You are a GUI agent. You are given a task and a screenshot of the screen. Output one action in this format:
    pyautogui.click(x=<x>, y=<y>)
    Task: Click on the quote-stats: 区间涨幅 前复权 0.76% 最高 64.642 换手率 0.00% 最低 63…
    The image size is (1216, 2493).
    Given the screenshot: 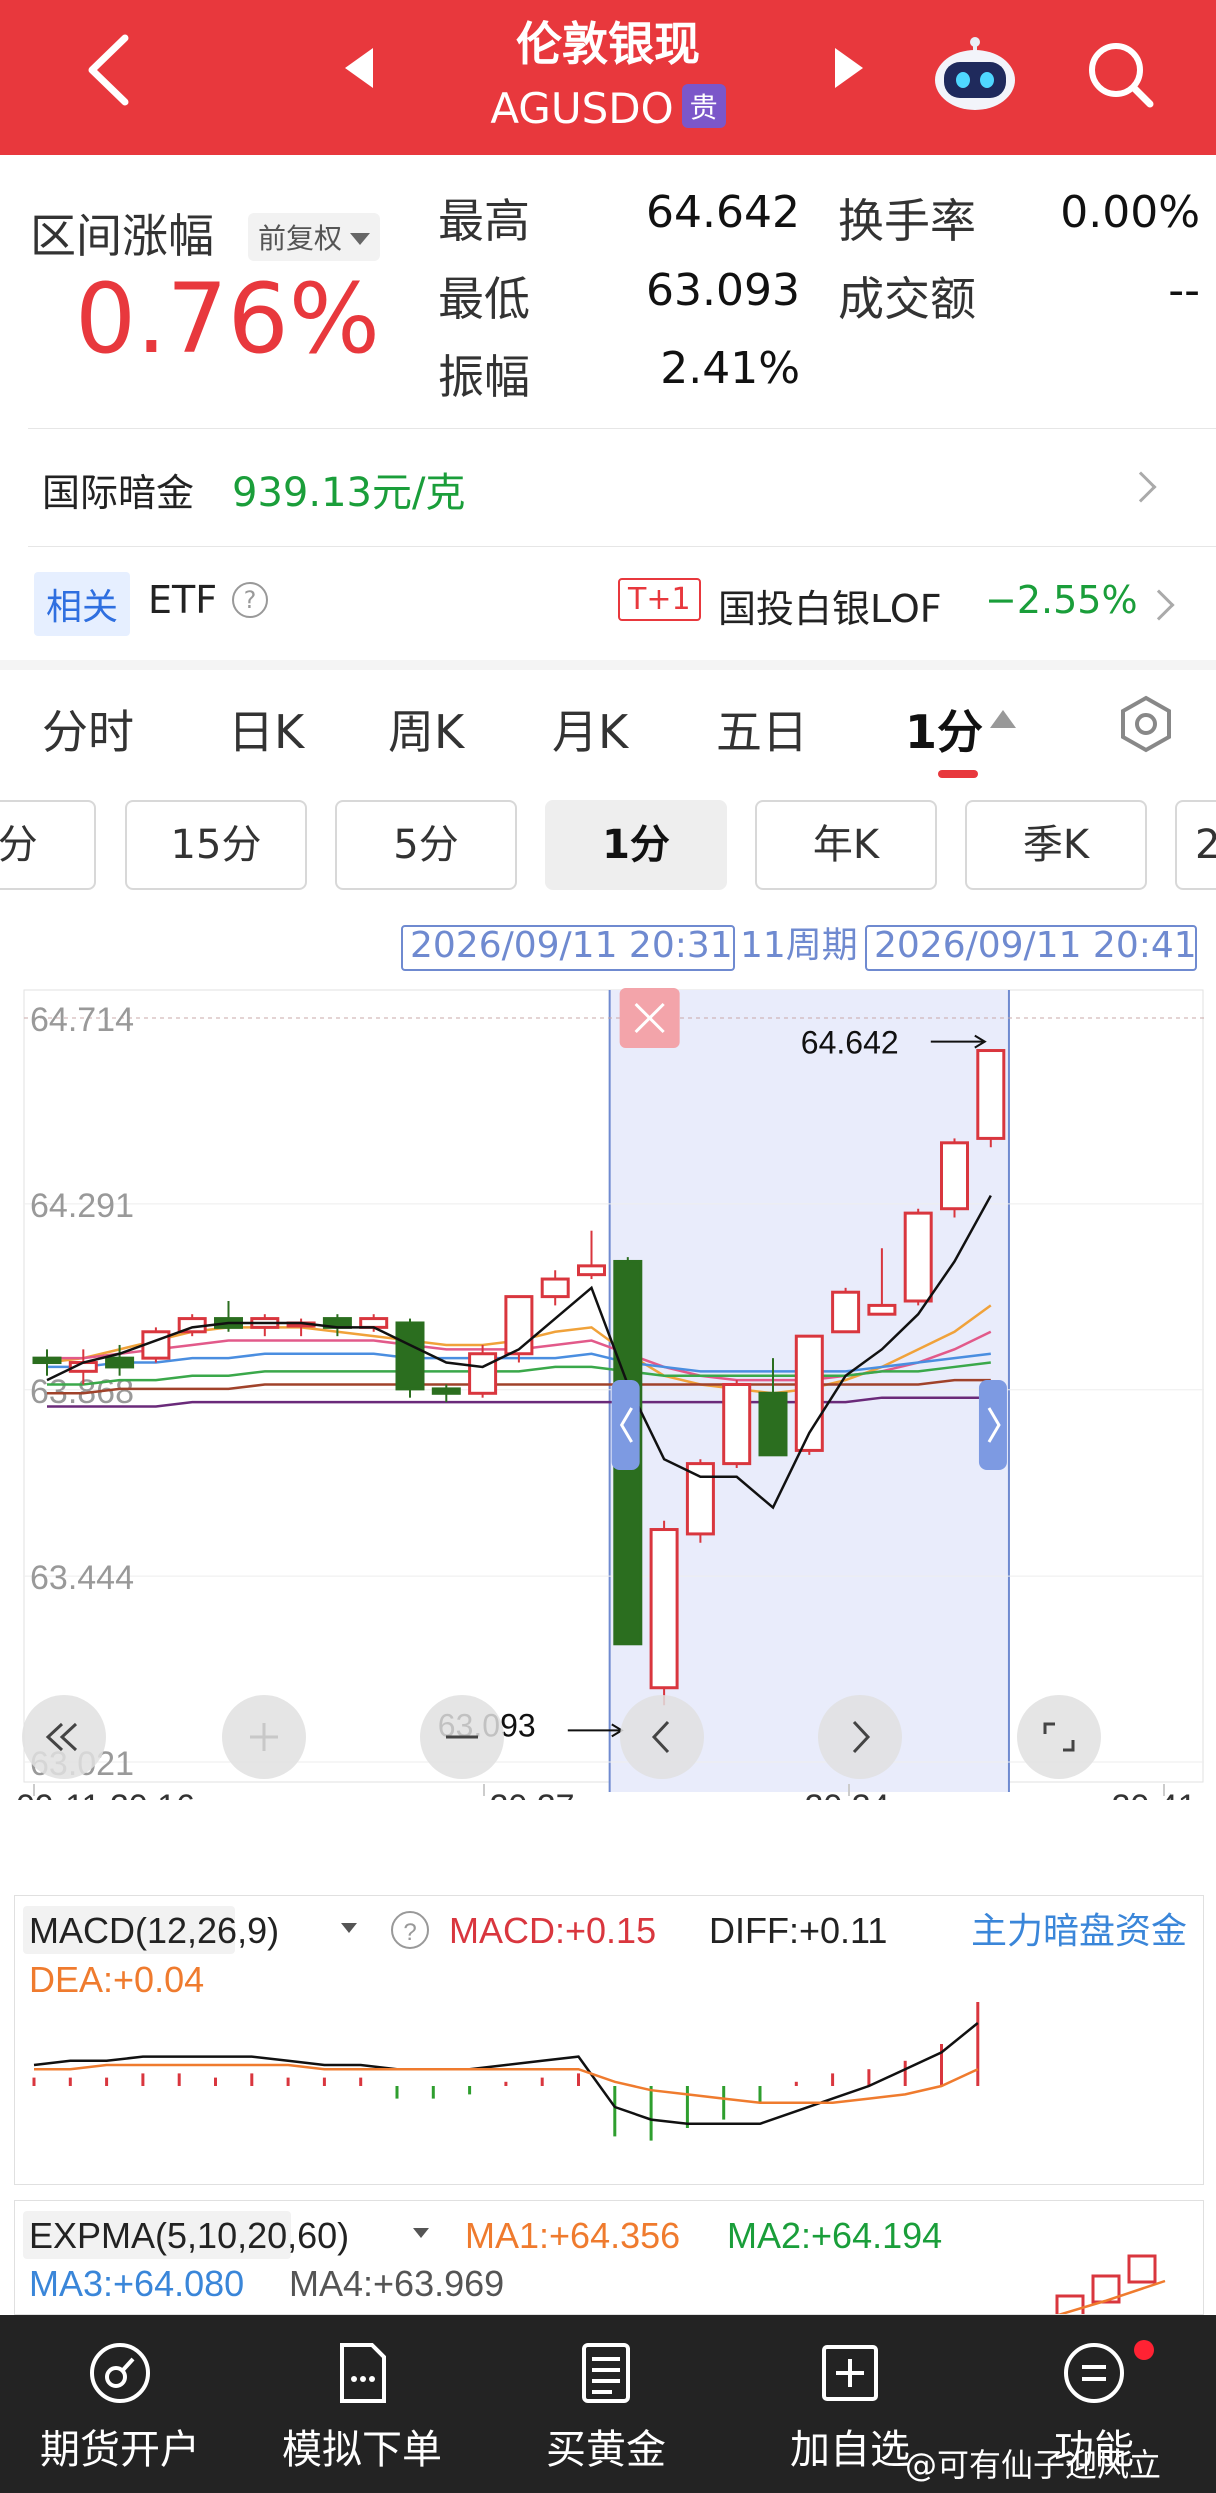 What is the action you would take?
    pyautogui.click(x=608, y=292)
    